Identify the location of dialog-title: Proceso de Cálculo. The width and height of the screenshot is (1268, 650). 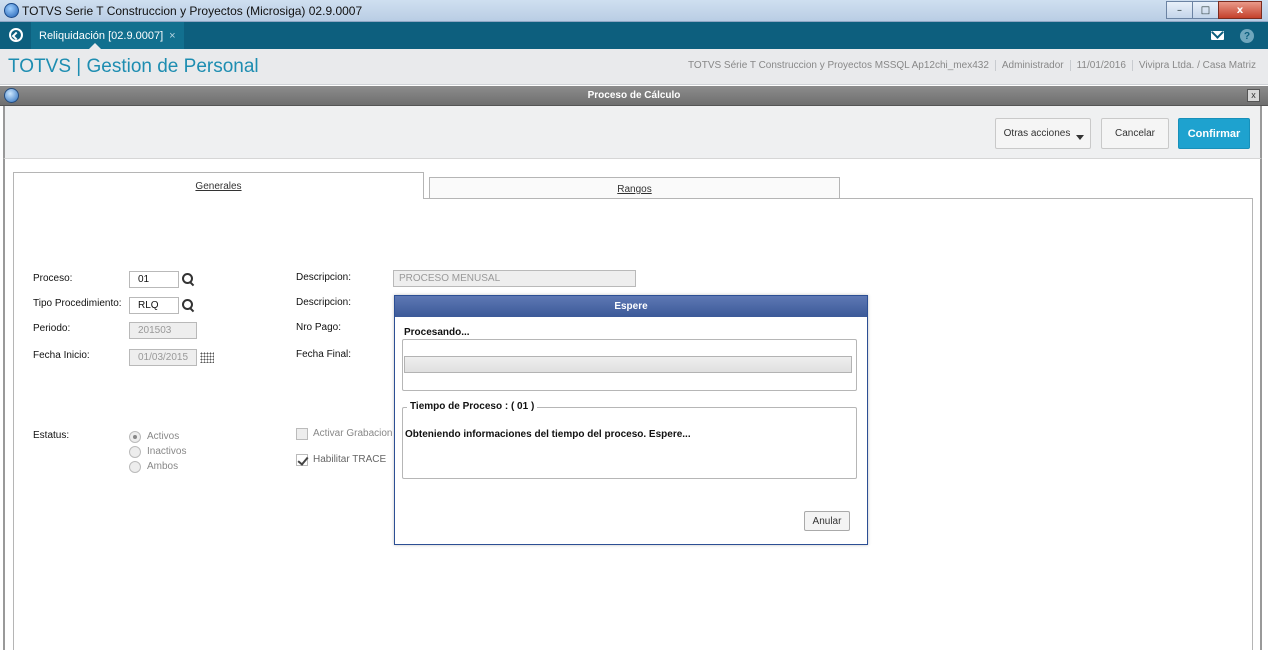
(634, 95).